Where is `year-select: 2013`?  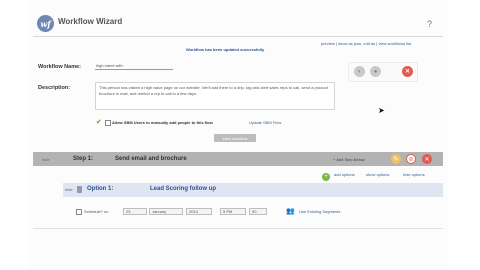 year-select: 2013 is located at coordinates (199, 211).